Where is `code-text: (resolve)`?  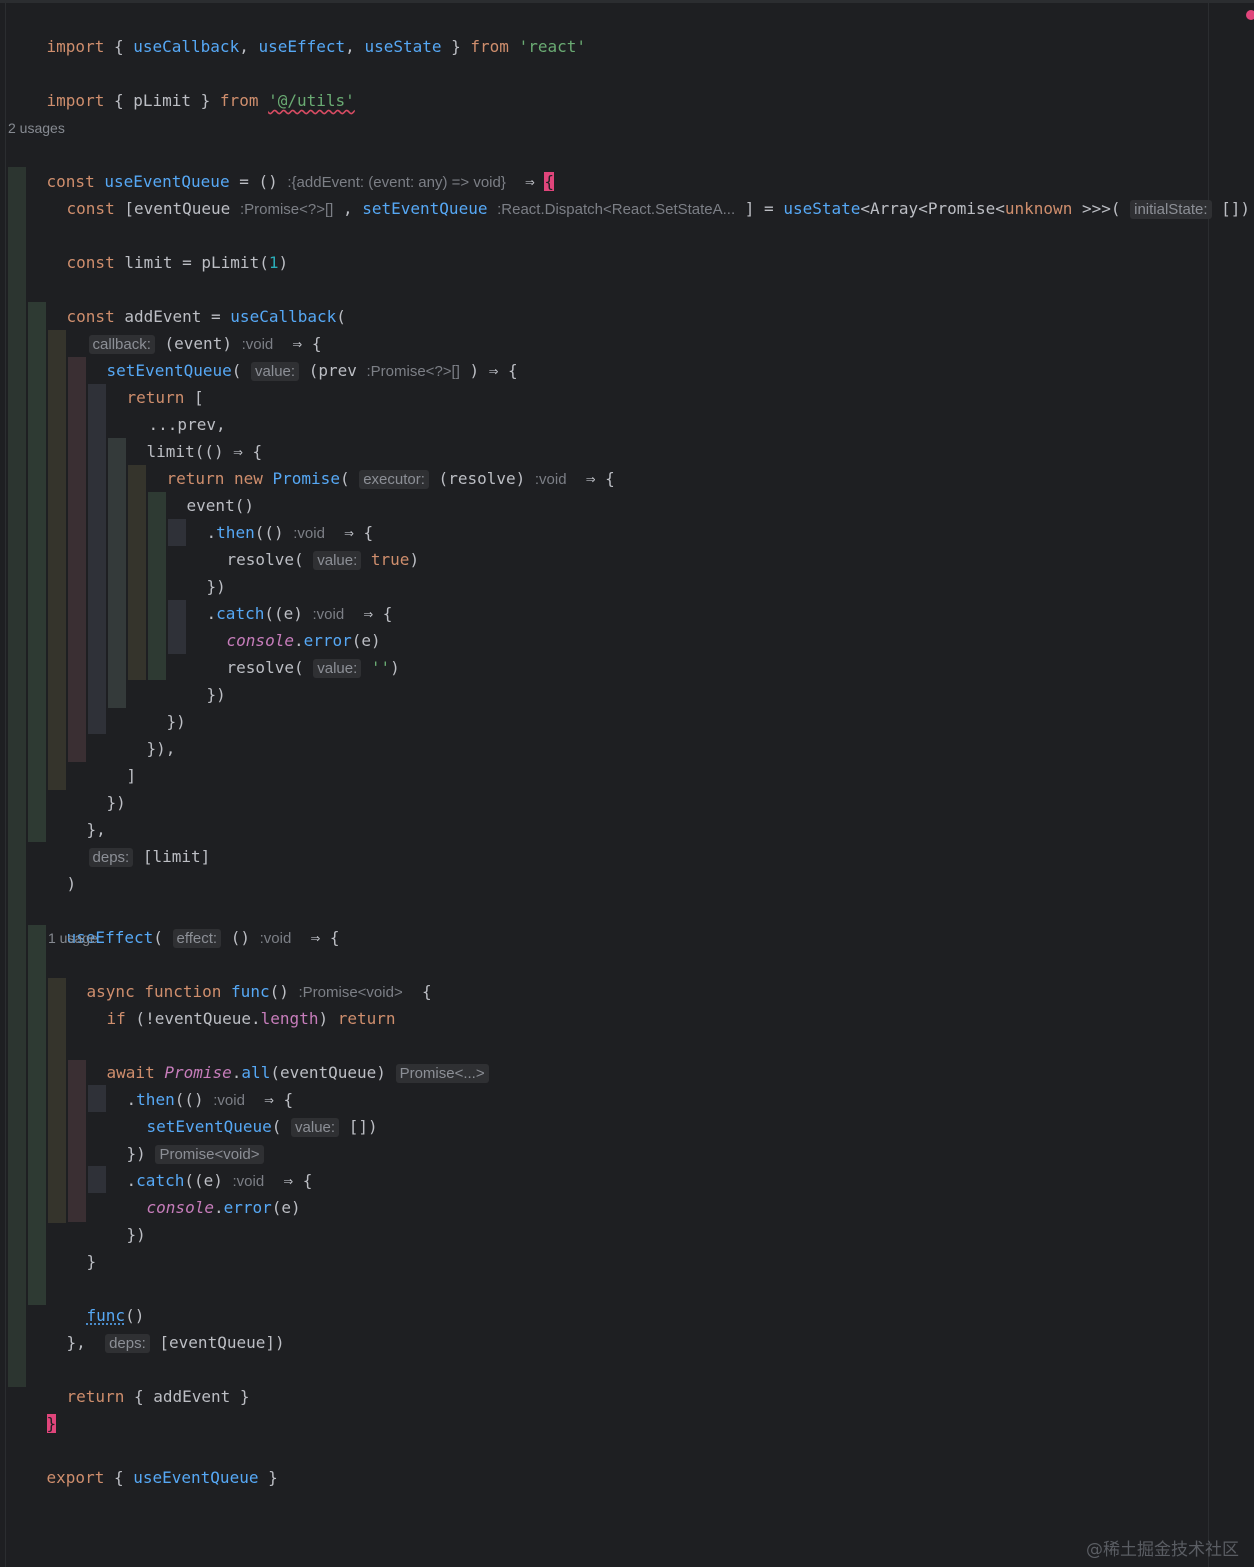 code-text: (resolve) is located at coordinates (481, 478).